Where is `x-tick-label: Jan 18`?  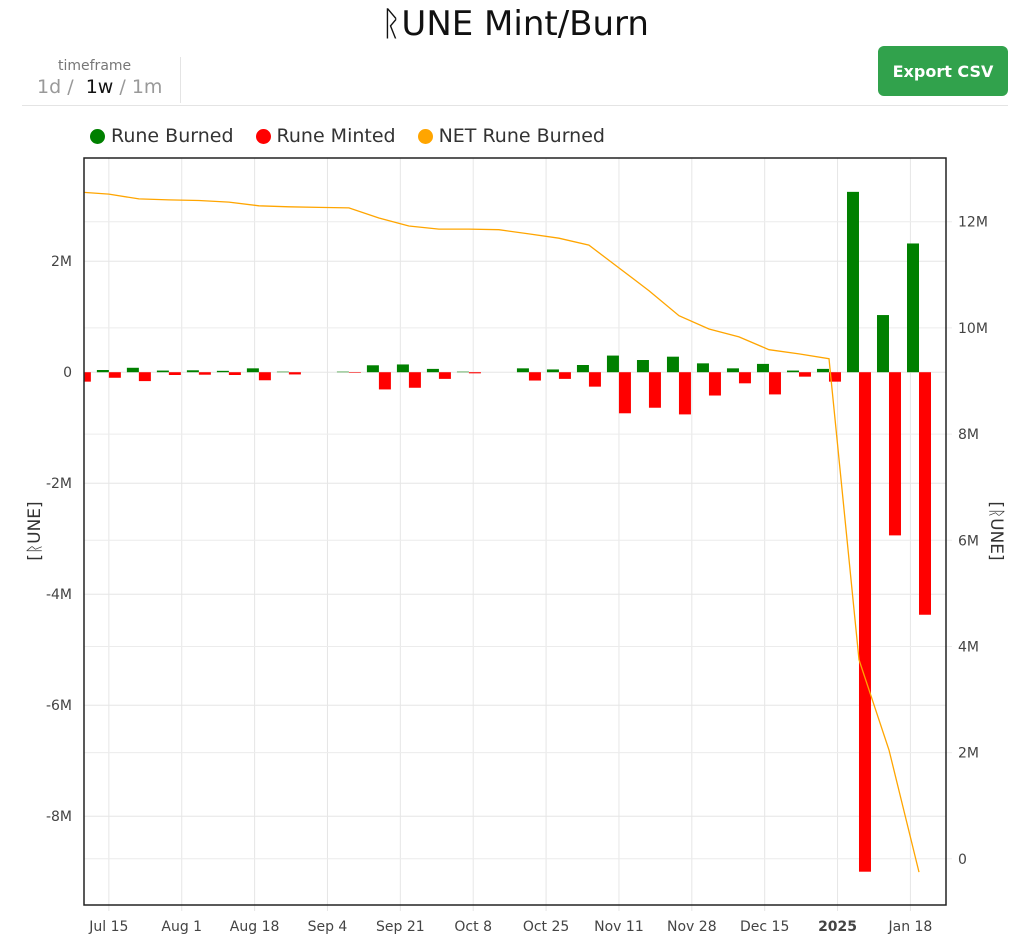
x-tick-label: Jan 18 is located at coordinates (909, 927).